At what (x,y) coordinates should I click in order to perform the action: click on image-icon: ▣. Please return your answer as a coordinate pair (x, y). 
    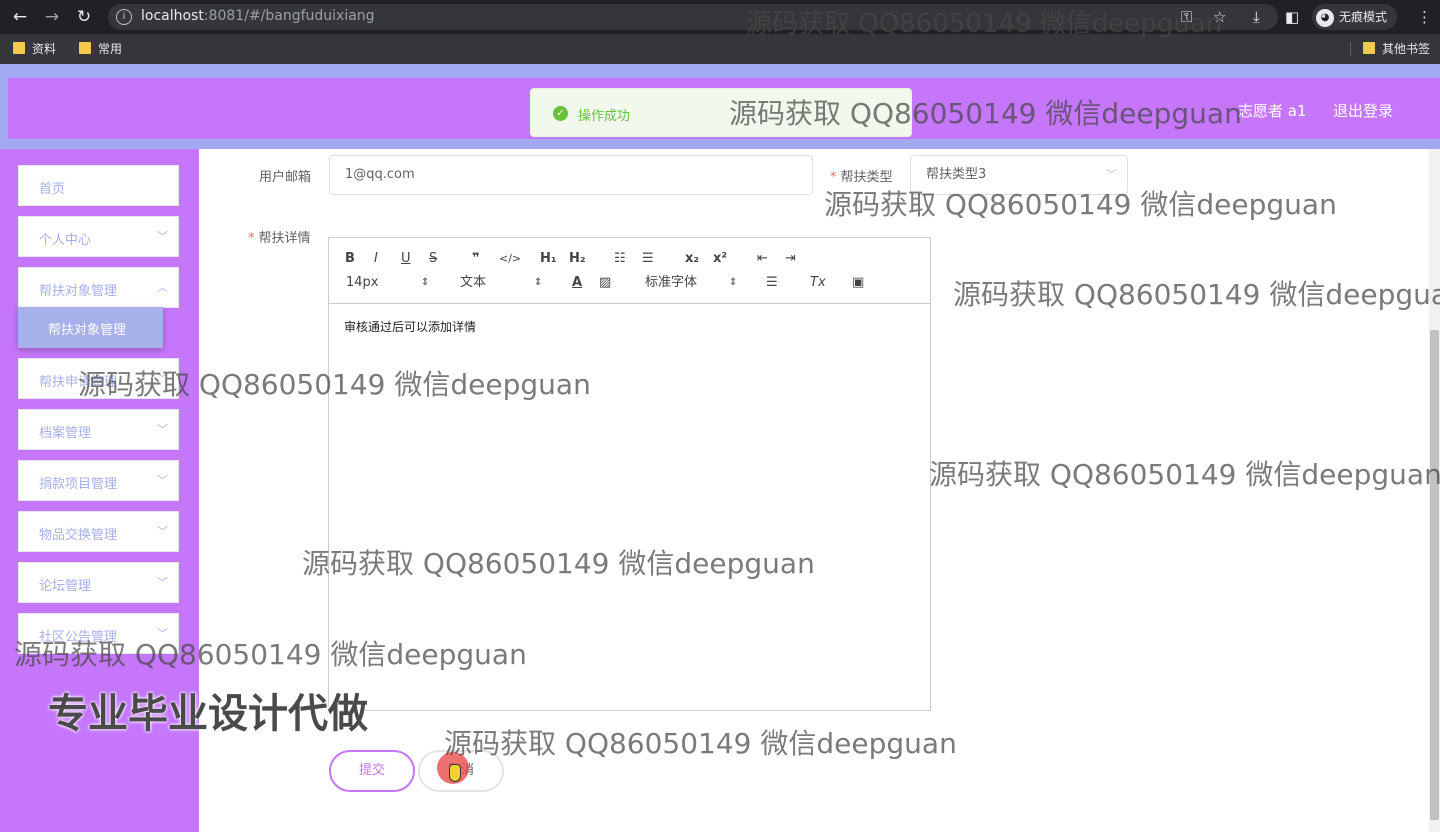
    Looking at the image, I should click on (858, 283).